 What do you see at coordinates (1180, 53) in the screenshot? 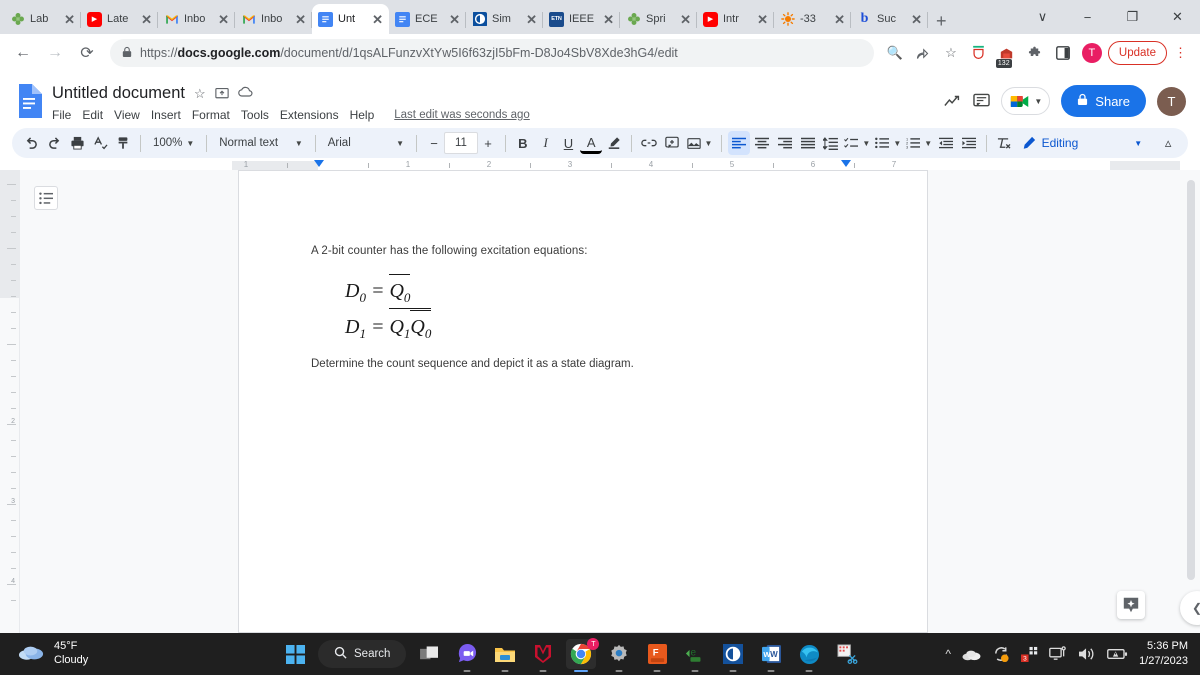
I see `chrome-menu-icon: ⋮` at bounding box center [1180, 53].